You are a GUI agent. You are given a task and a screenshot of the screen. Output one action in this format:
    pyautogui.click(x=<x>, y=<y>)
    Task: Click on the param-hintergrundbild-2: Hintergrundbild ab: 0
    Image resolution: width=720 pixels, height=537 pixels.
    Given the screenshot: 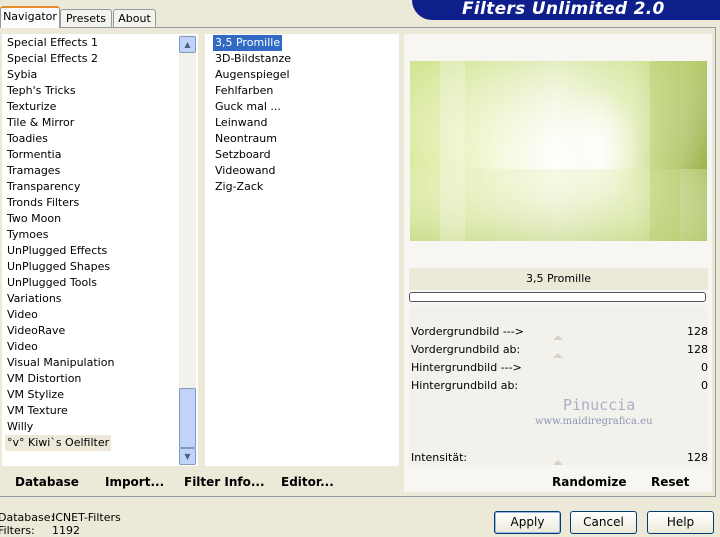 What is the action you would take?
    pyautogui.click(x=558, y=385)
    